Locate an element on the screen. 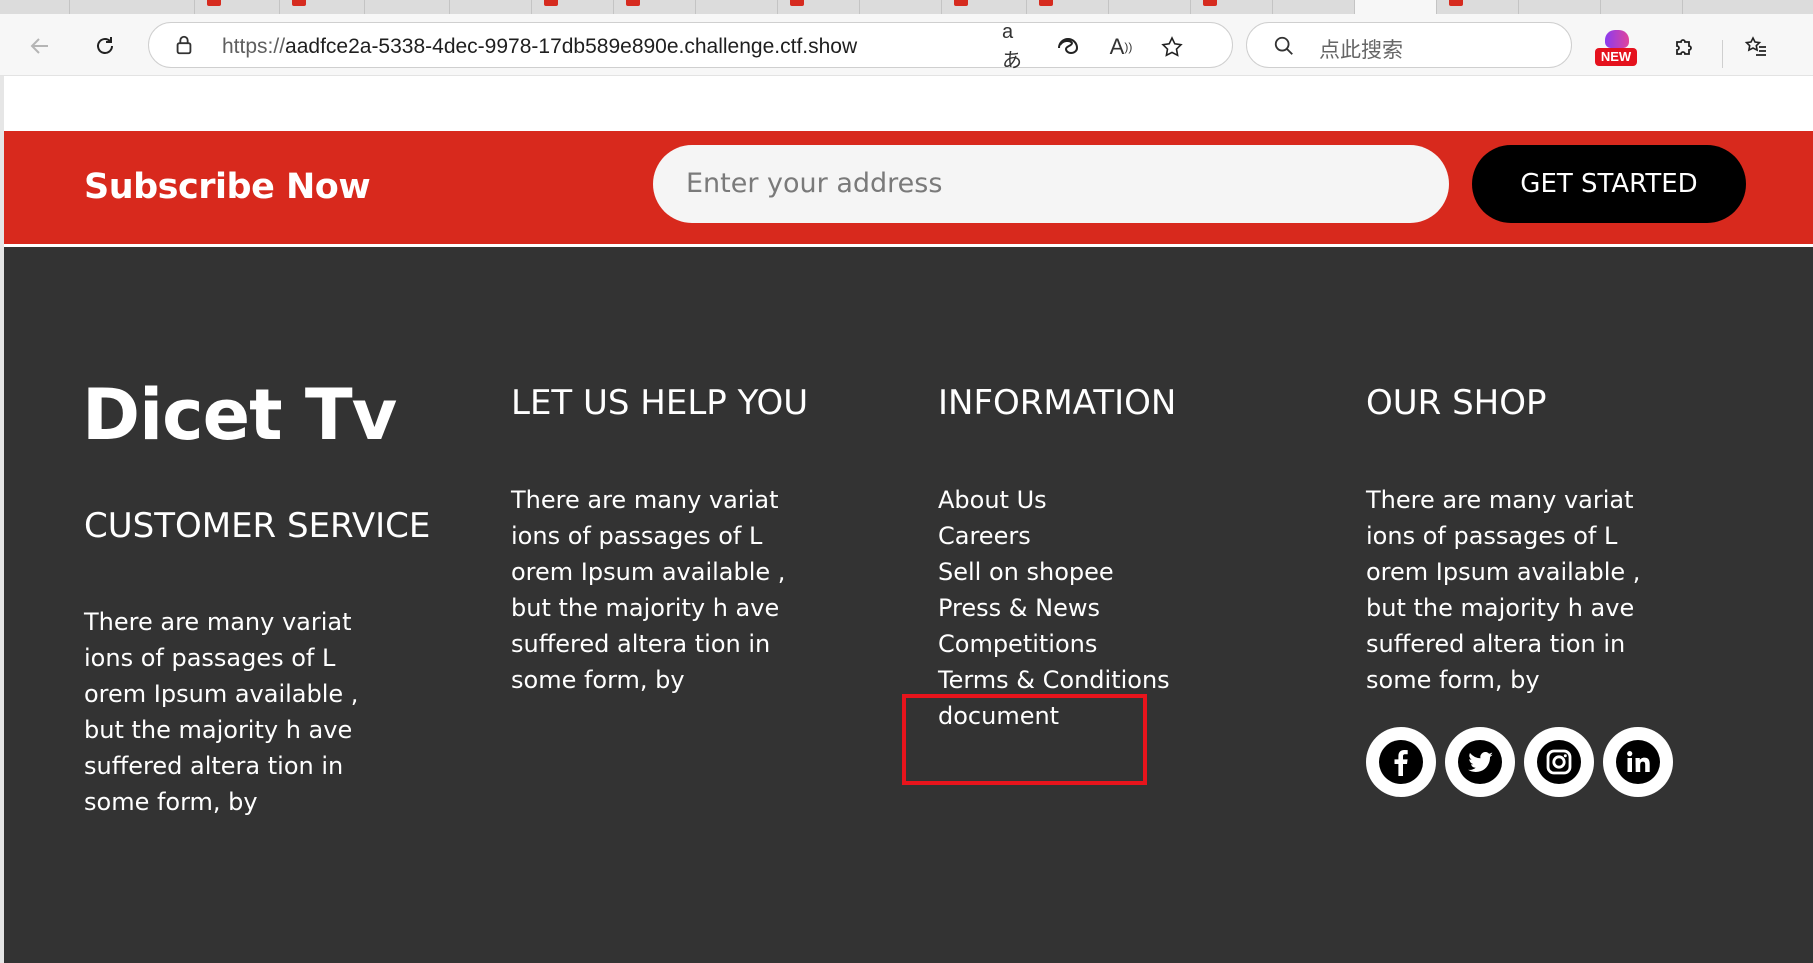 The width and height of the screenshot is (1813, 963). information-heading: INFORMATION is located at coordinates (1057, 403).